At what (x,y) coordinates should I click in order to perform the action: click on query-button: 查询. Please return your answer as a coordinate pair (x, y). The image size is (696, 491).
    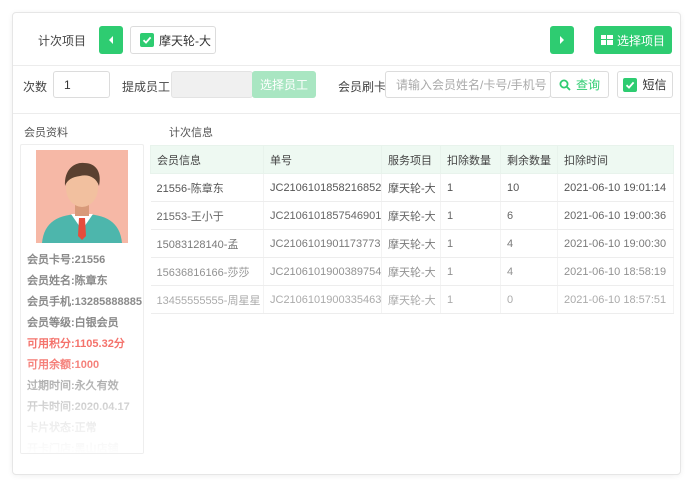
    Looking at the image, I should click on (579, 84).